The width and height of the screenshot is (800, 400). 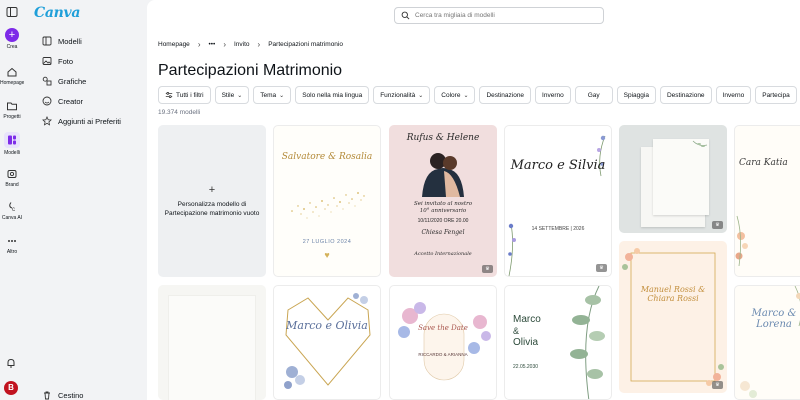 I want to click on template-card: Salvatore & Rosalia 27 LUGLIO 2024 ♥, so click(x=327, y=201).